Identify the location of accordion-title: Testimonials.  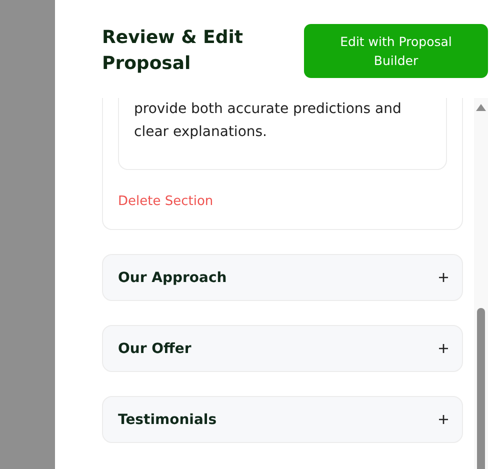
(167, 420).